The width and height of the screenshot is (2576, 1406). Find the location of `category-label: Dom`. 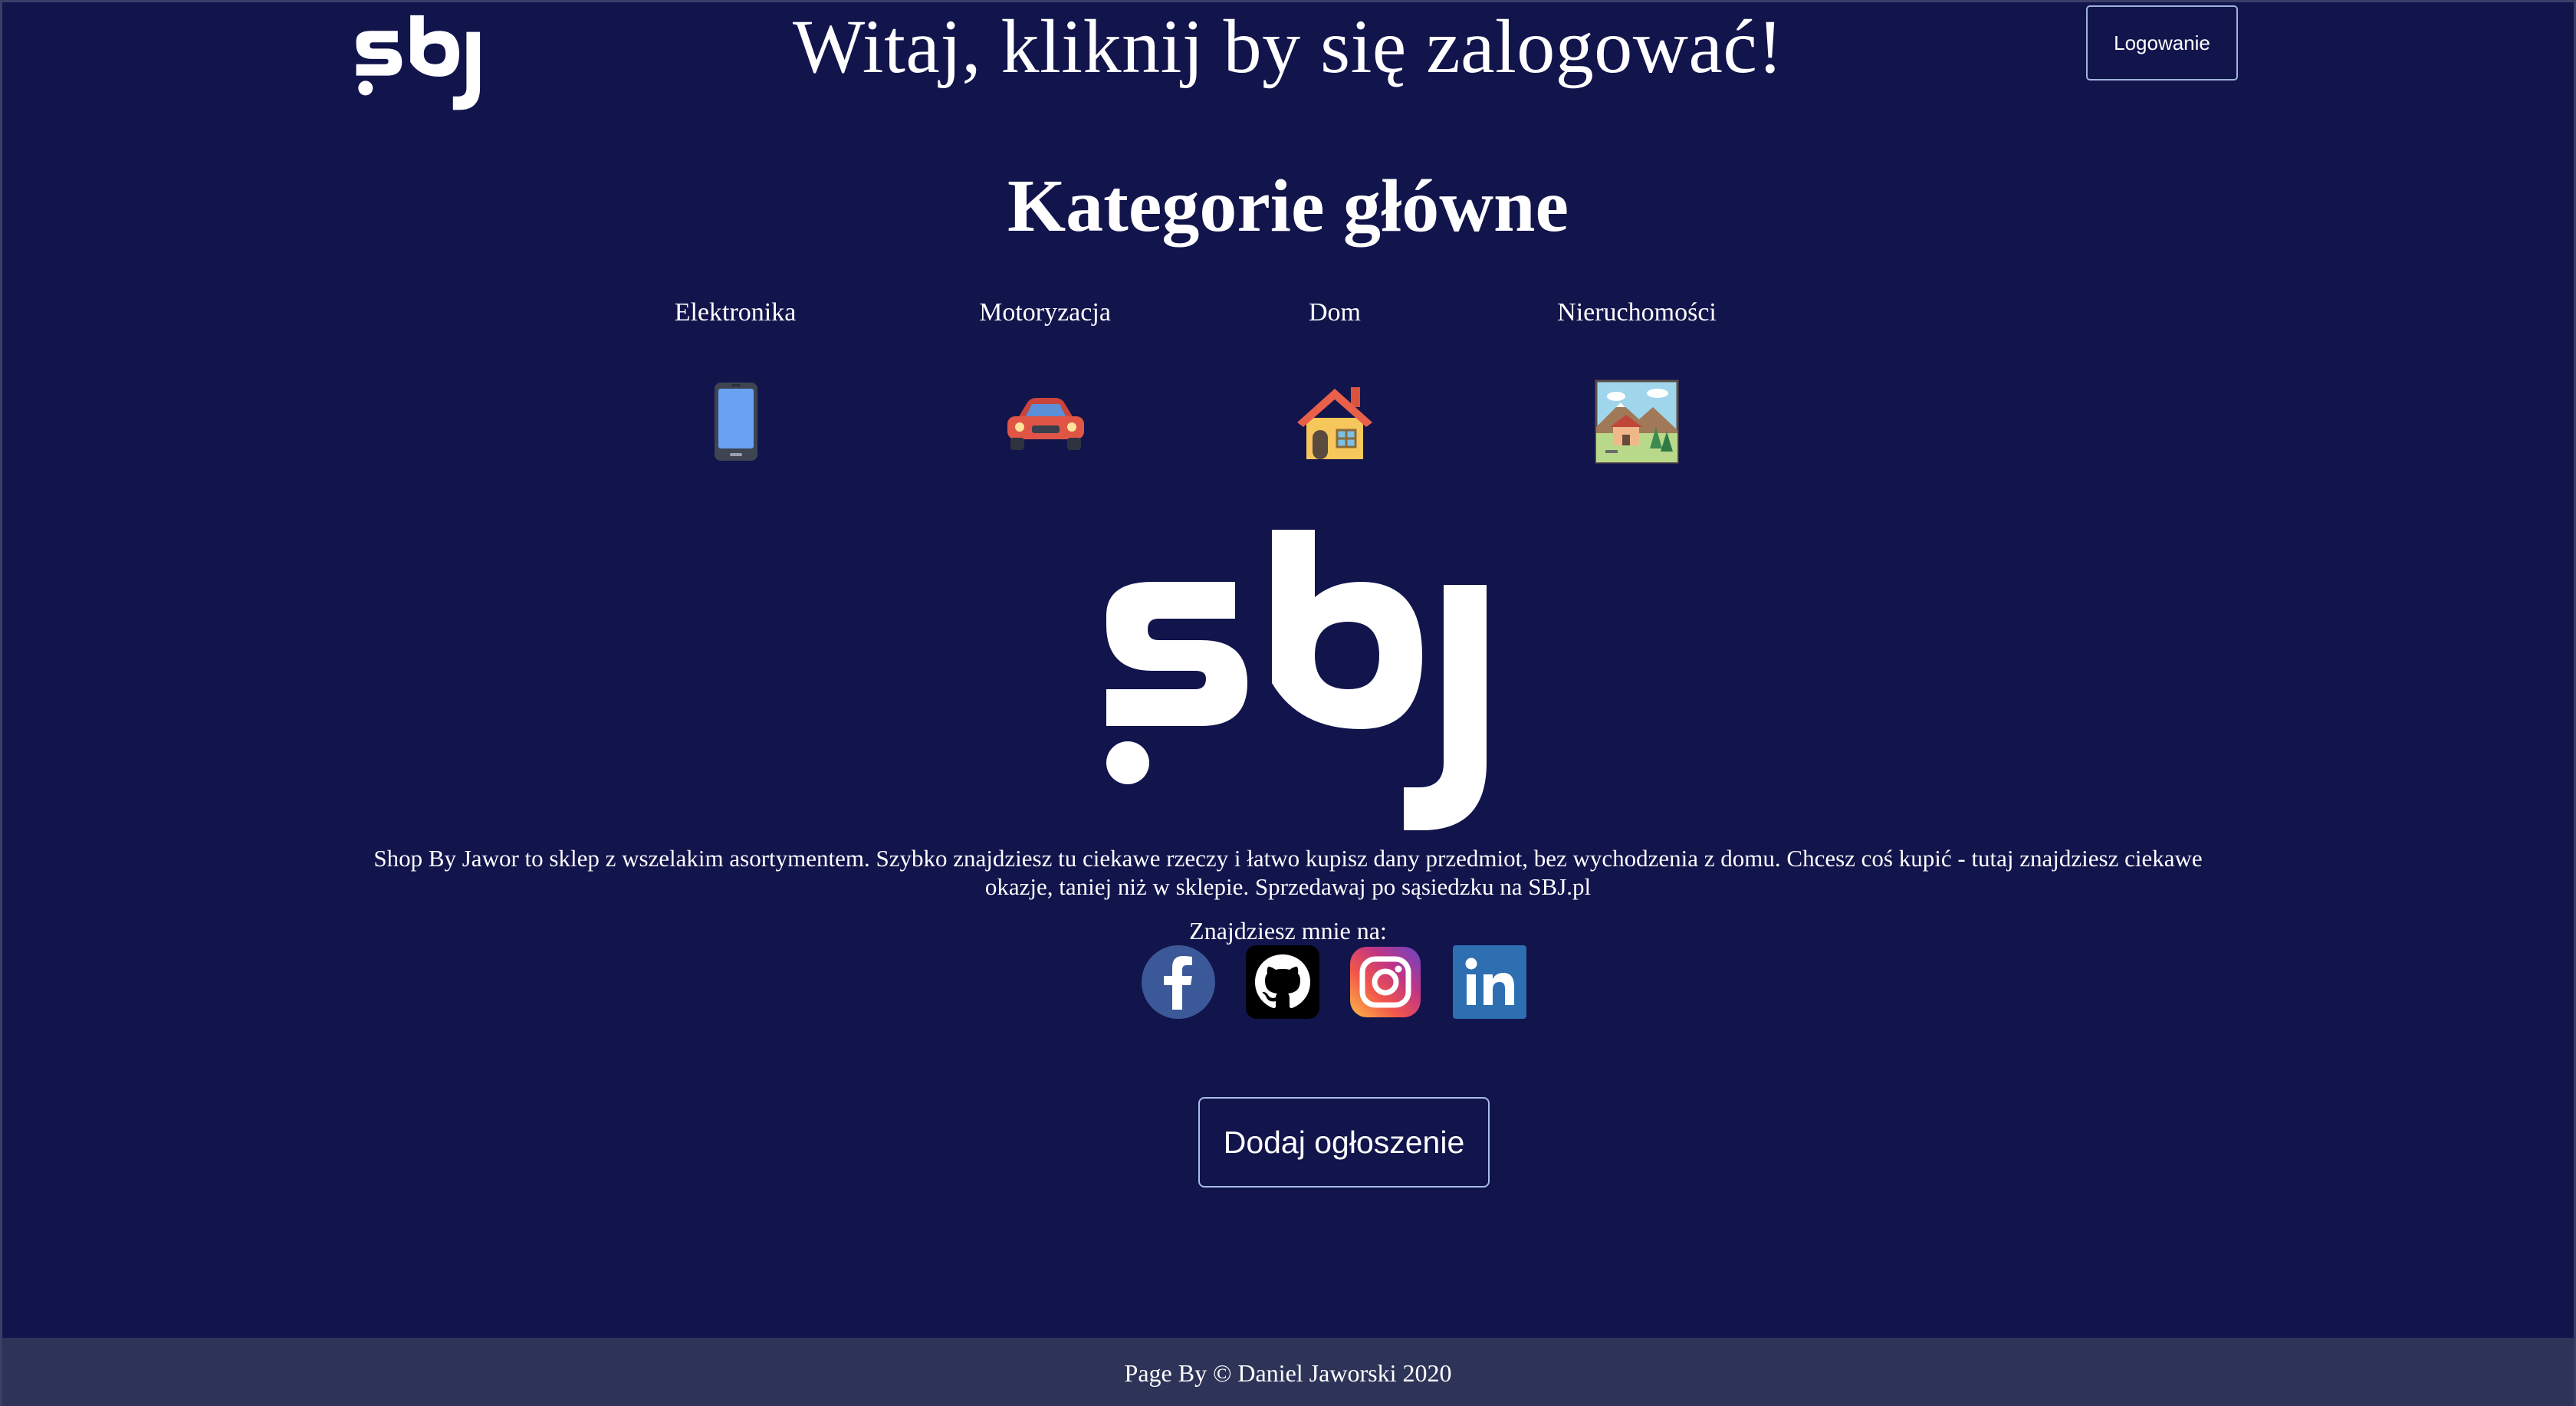

category-label: Dom is located at coordinates (1335, 313).